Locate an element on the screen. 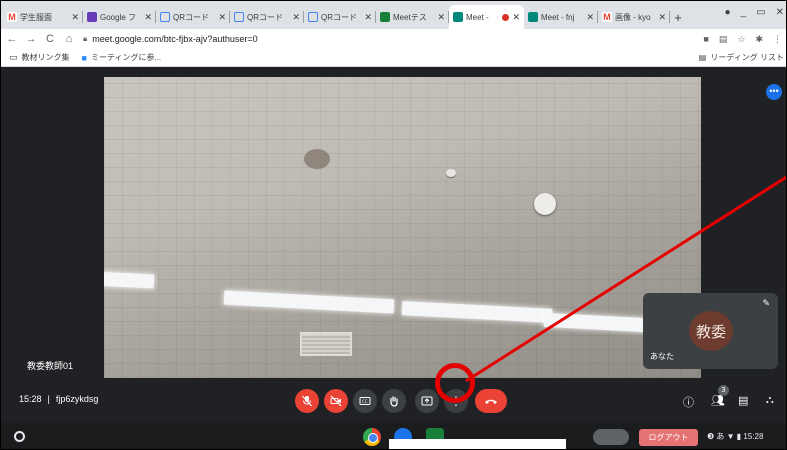 The width and height of the screenshot is (787, 450). hand-icon is located at coordinates (394, 401).